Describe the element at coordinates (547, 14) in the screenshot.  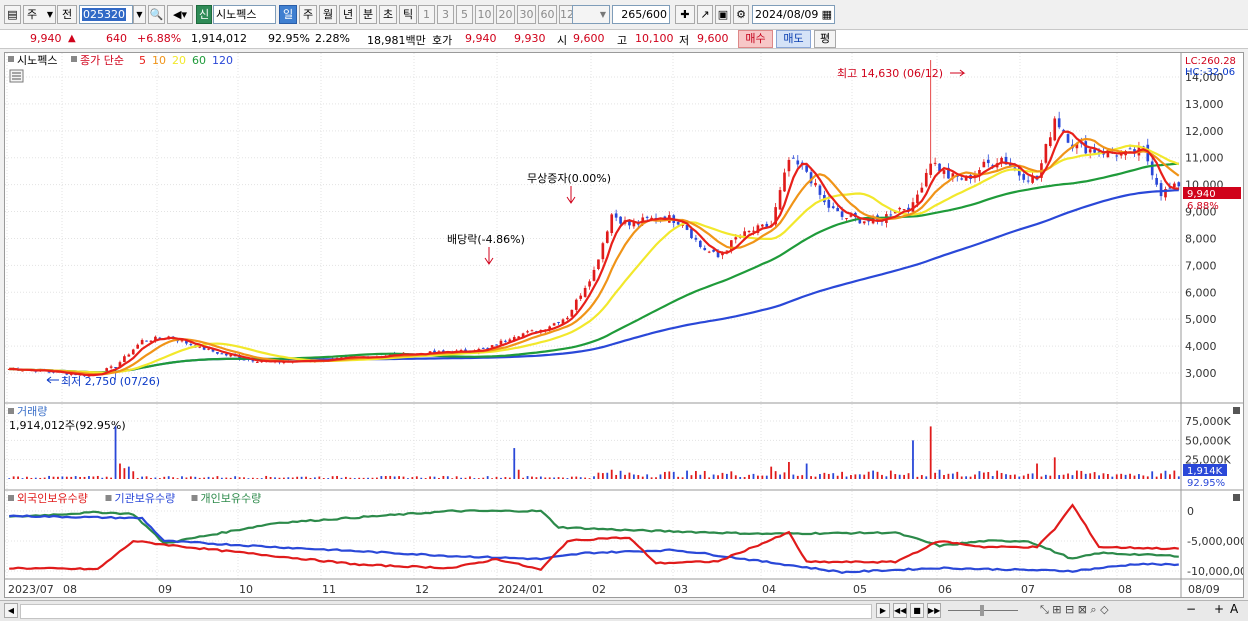
I see `interval-button-60: 60` at that location.